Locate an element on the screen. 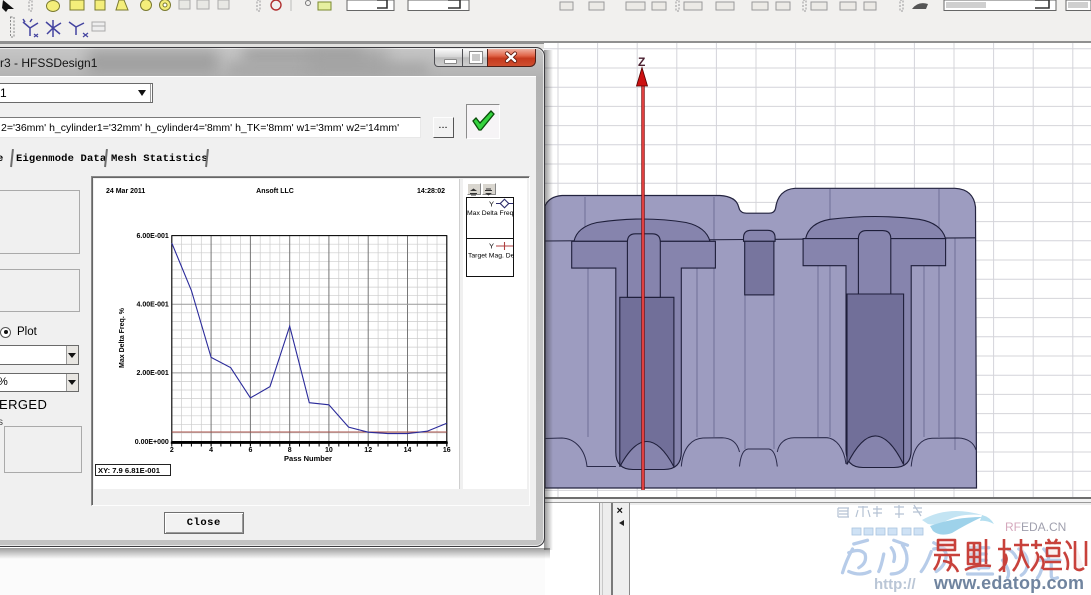  svg-text: 6 is located at coordinates (250, 450).